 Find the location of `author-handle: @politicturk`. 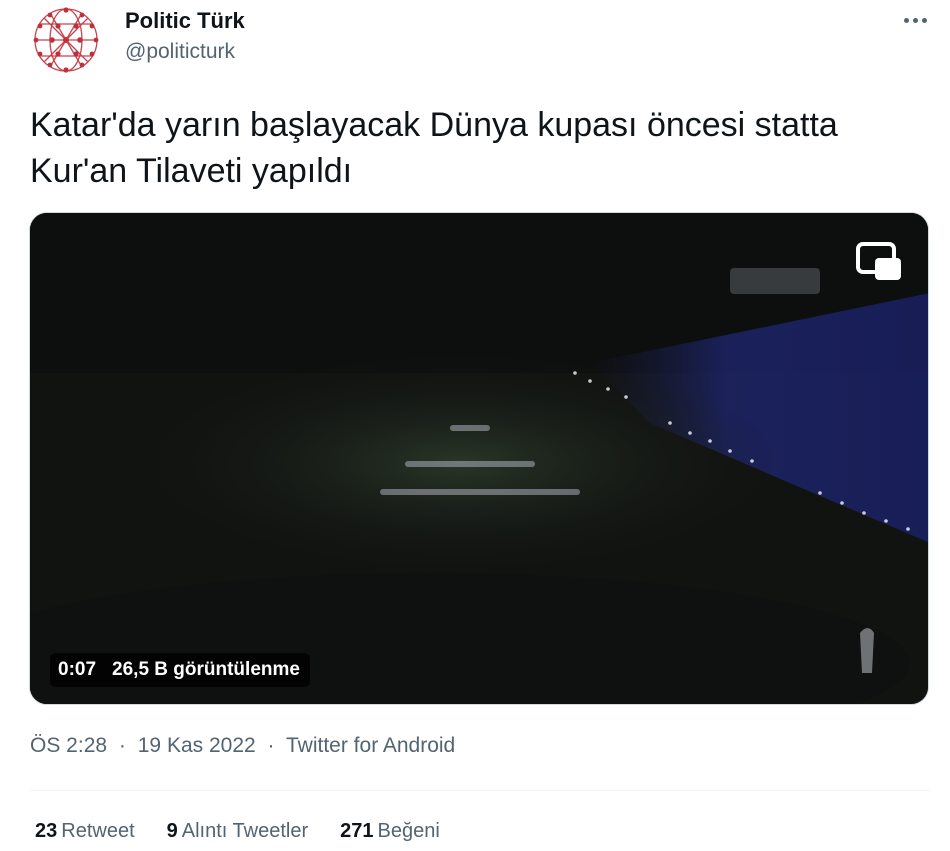

author-handle: @politicturk is located at coordinates (180, 52).